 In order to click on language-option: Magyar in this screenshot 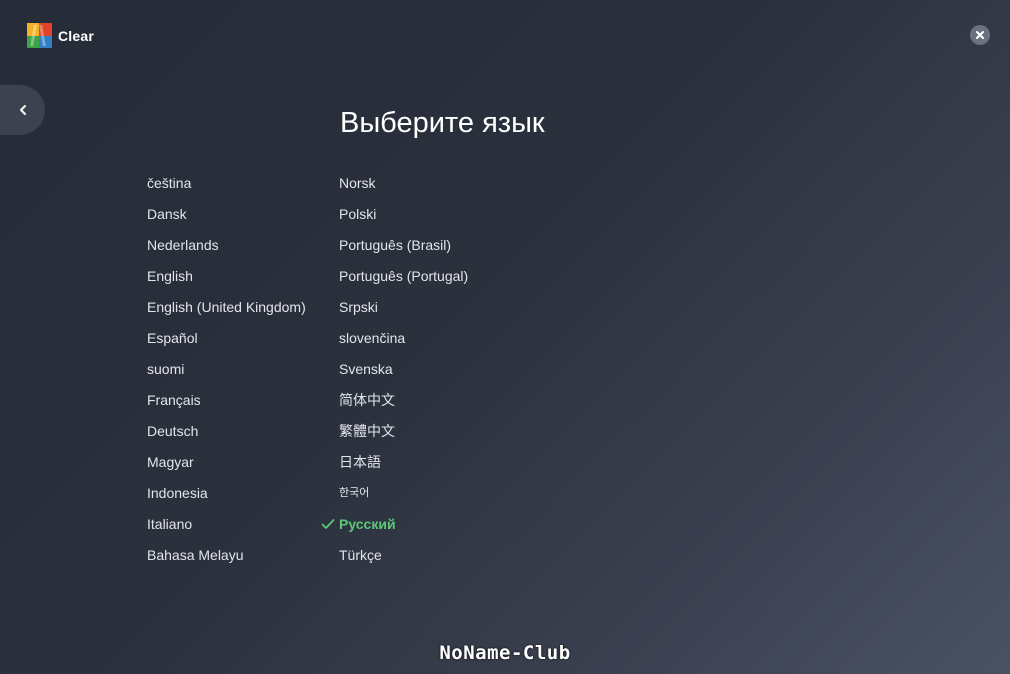, I will do `click(226, 462)`.